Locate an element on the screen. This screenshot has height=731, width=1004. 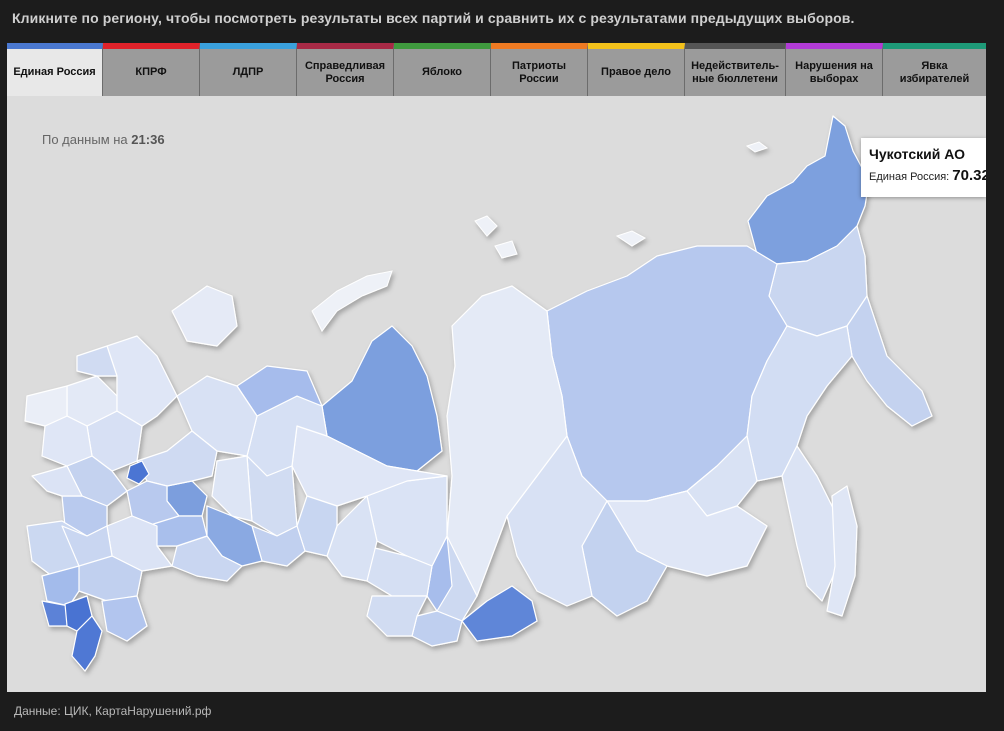
tab-party-2: ЛДПР is located at coordinates (248, 69).